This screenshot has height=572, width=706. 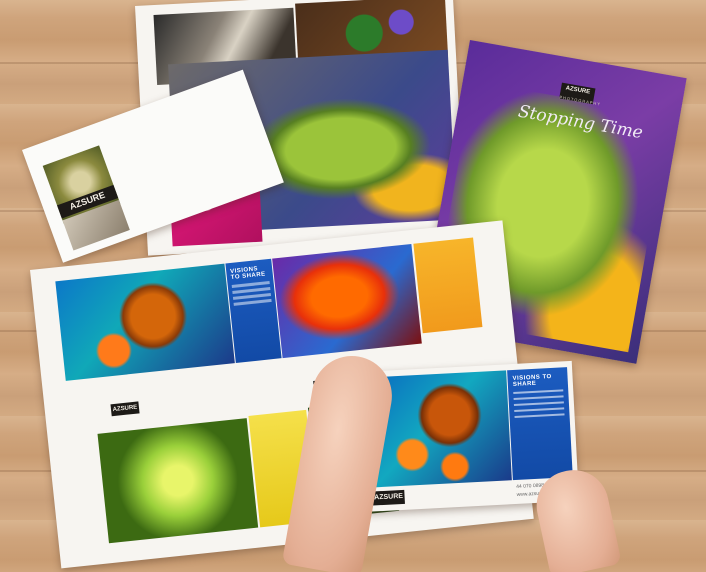 I want to click on card-logo: AZSURE, so click(x=388, y=497).